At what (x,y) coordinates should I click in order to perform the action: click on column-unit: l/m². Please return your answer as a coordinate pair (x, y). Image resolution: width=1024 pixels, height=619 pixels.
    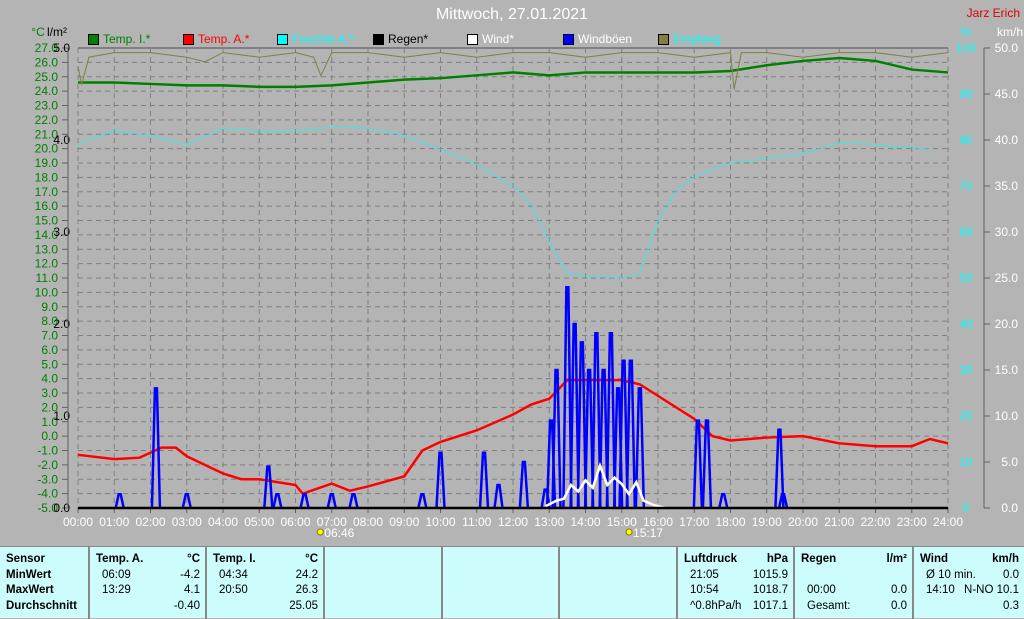
    Looking at the image, I should click on (896, 559).